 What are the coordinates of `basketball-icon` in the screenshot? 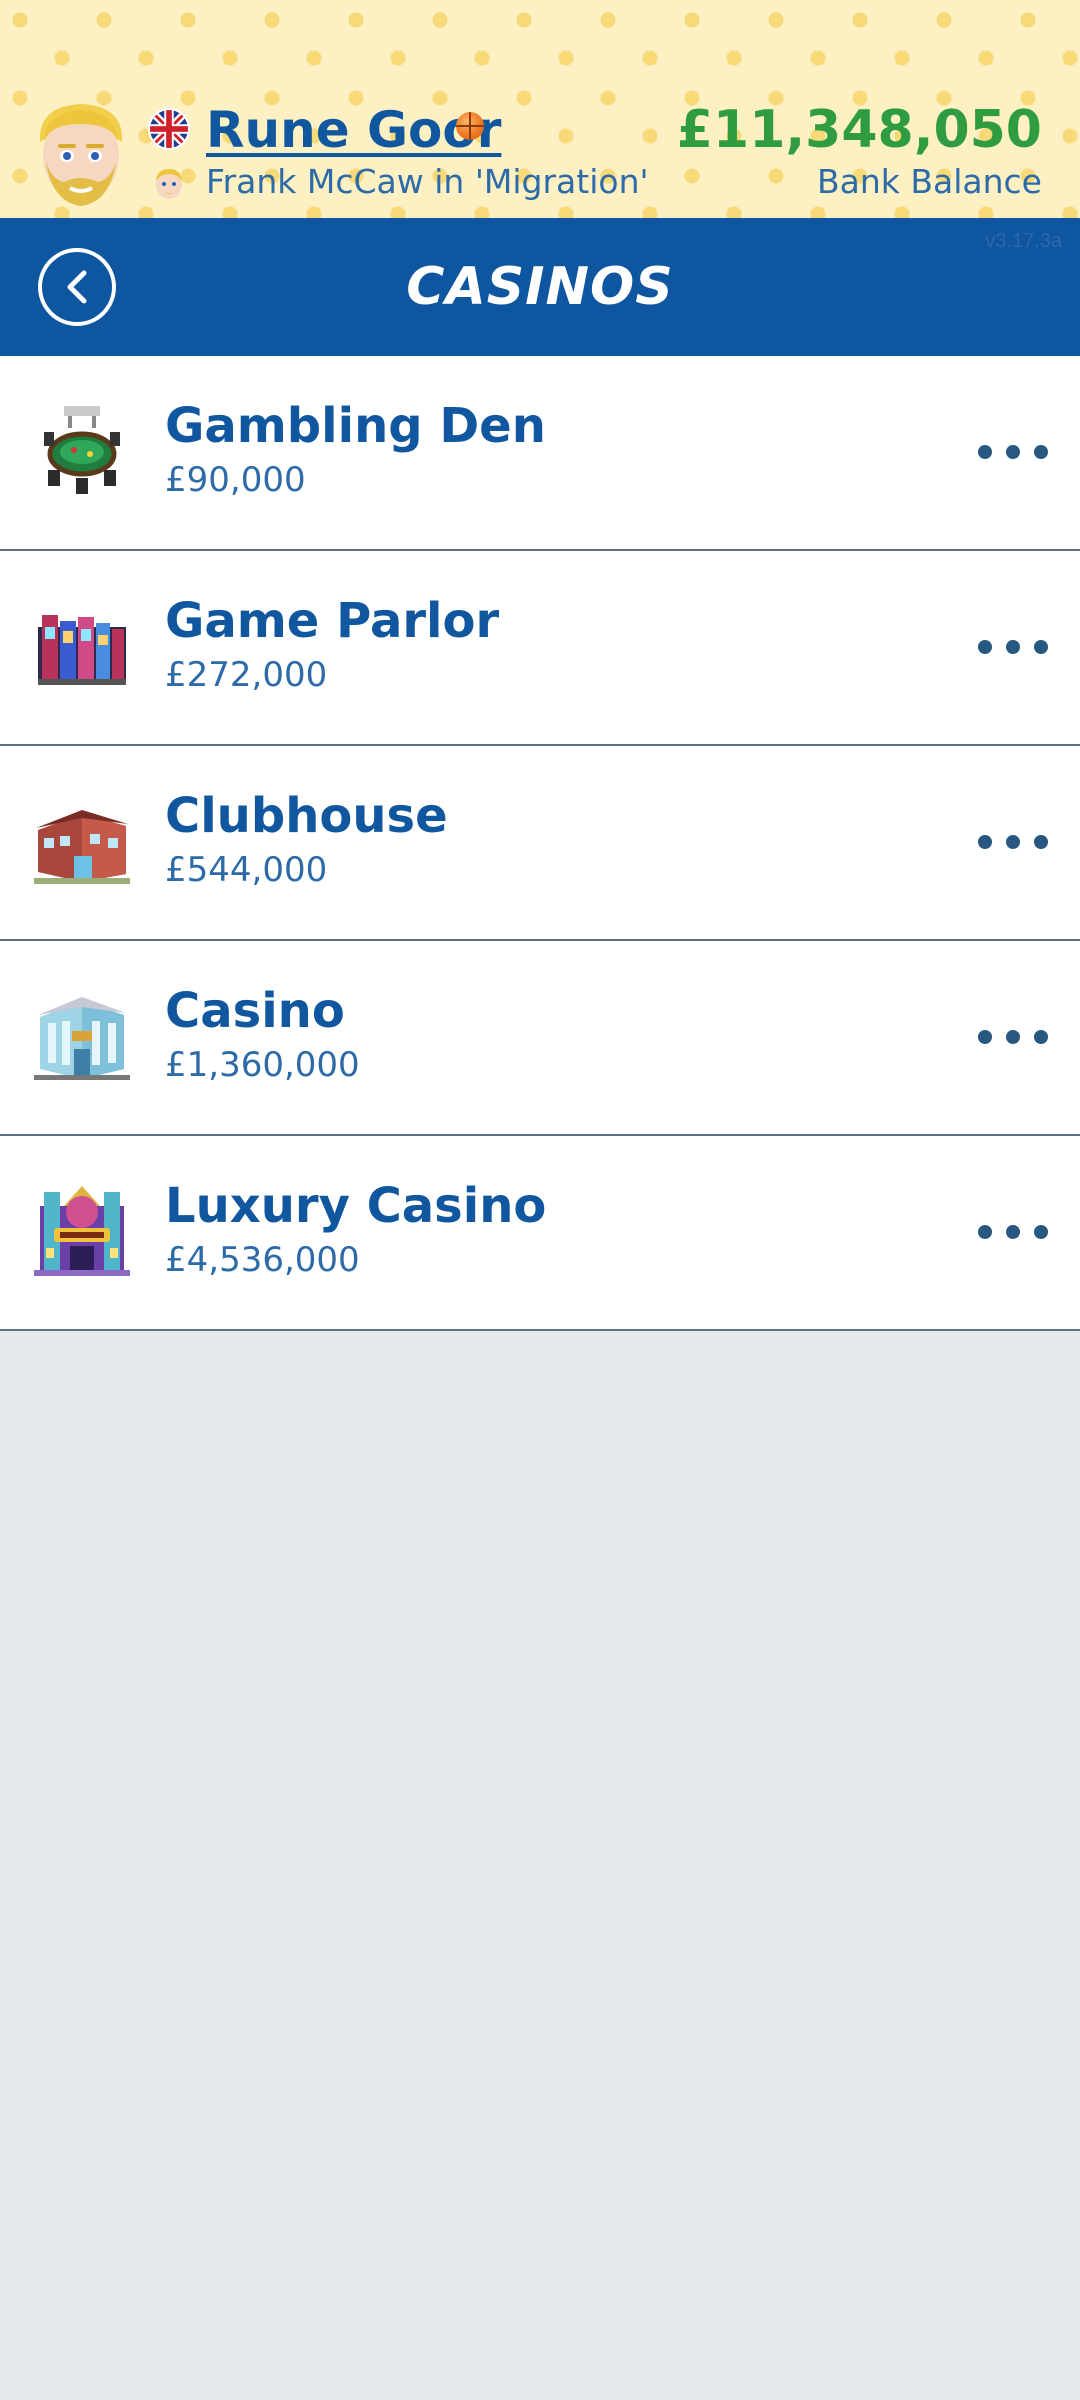 It's located at (470, 126).